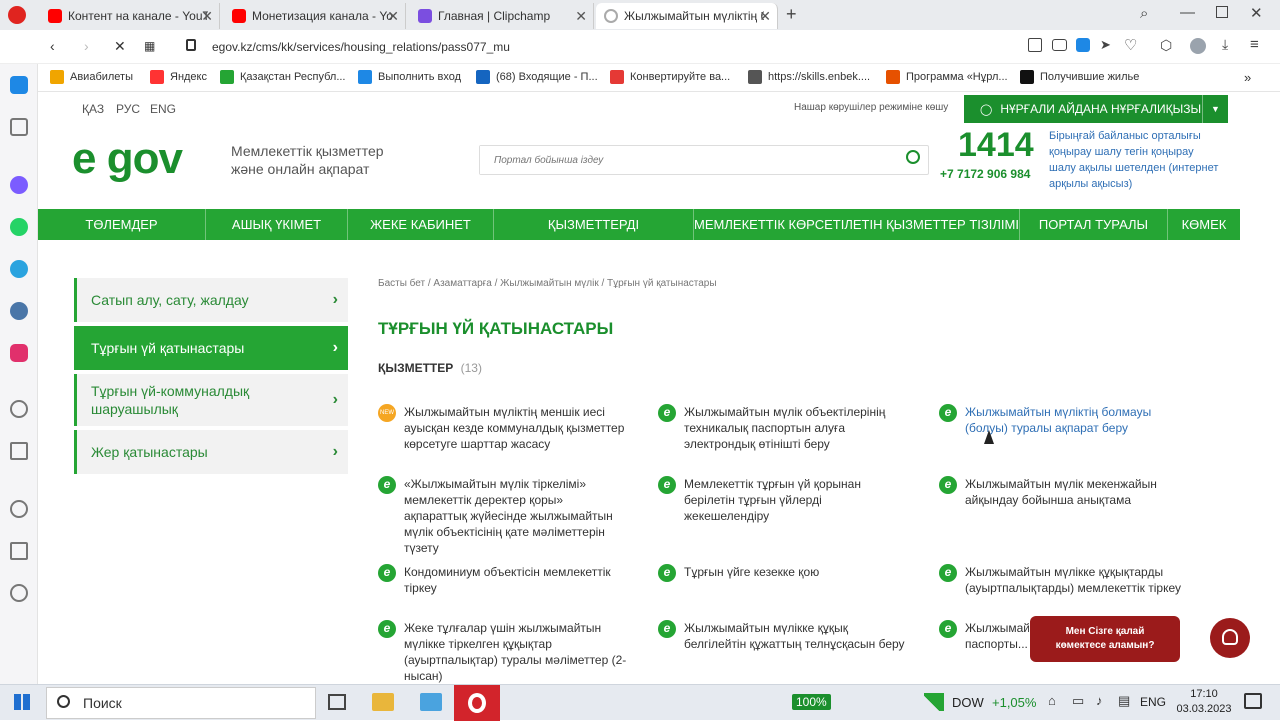 This screenshot has width=1280, height=721. What do you see at coordinates (211, 300) in the screenshot?
I see `left-menu-item: Сатып алу, сату, жалдау ›` at bounding box center [211, 300].